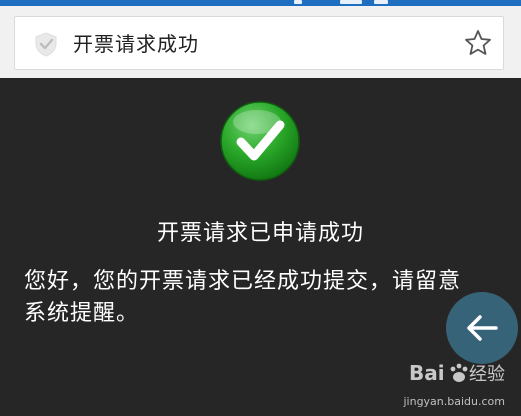 The height and width of the screenshot is (416, 521). Describe the element at coordinates (487, 374) in the screenshot. I see `svg-text: 经验` at that location.